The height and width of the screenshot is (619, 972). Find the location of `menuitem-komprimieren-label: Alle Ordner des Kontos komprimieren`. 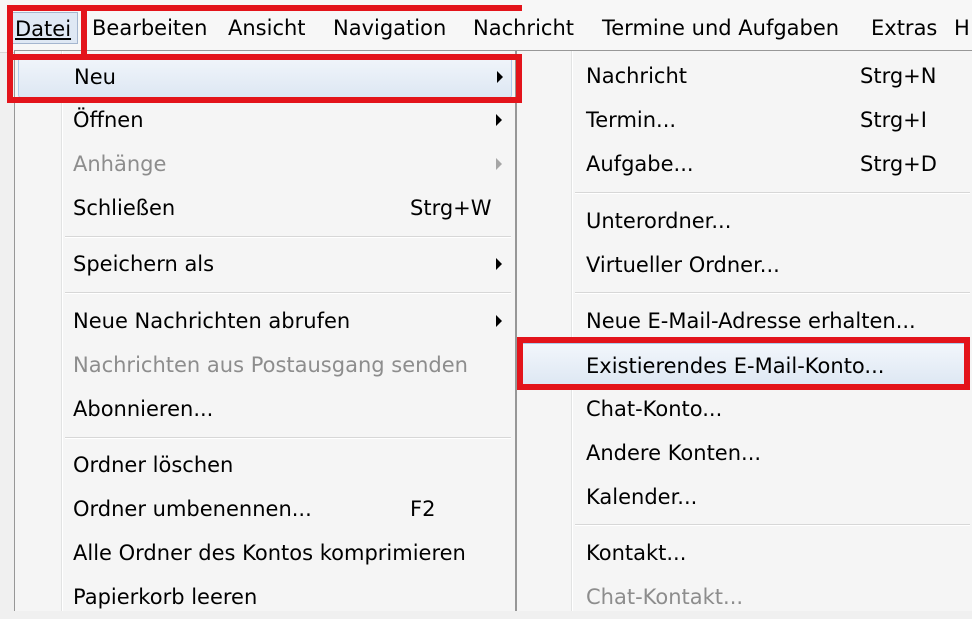

menuitem-komprimieren-label: Alle Ordner des Kontos komprimieren is located at coordinates (269, 553).